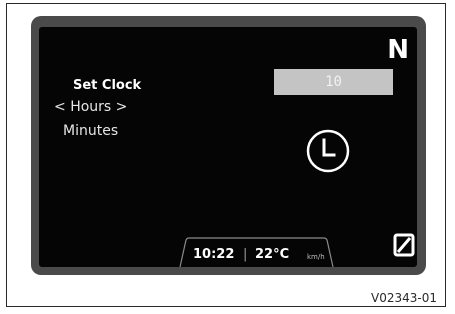  I want to click on status-temperature: 22°C, so click(272, 254).